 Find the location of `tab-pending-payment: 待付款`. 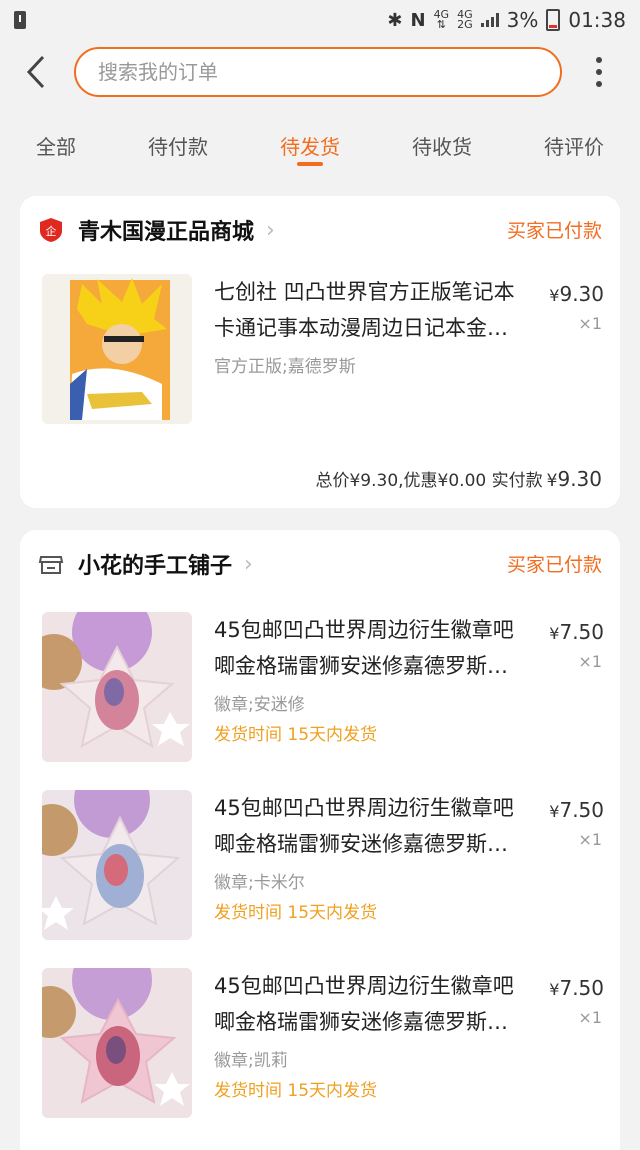

tab-pending-payment: 待付款 is located at coordinates (178, 145).